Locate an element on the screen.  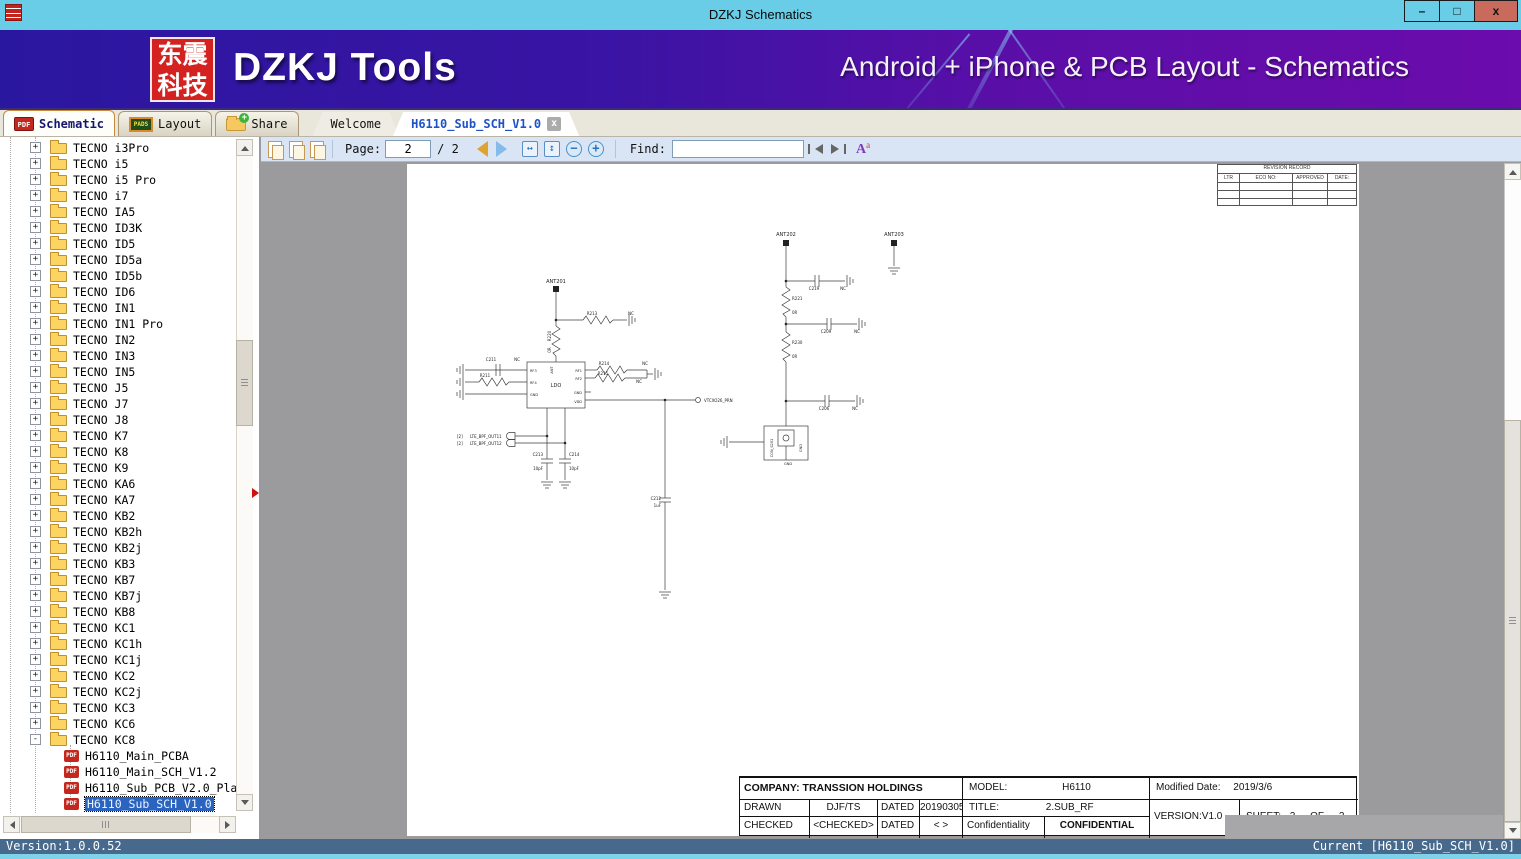
tree-scroll-right-button is located at coordinates (227, 824).